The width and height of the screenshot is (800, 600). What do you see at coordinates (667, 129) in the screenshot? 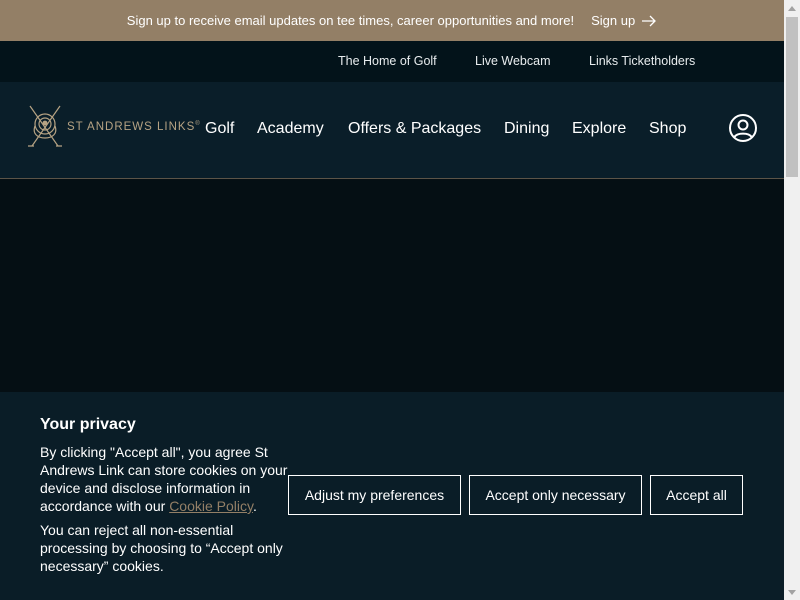
I see `nav-item-shop: Shop` at bounding box center [667, 129].